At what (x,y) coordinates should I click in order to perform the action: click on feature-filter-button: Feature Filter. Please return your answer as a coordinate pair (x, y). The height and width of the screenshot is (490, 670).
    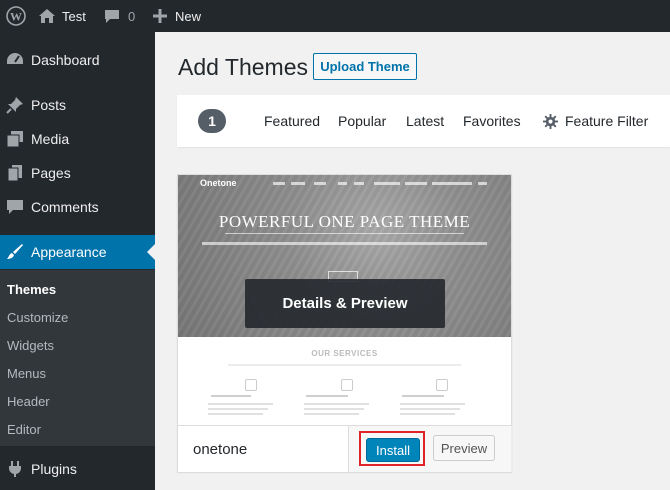
    Looking at the image, I should click on (595, 121).